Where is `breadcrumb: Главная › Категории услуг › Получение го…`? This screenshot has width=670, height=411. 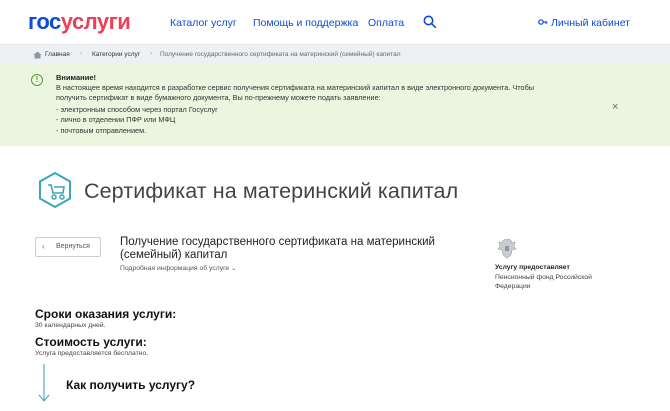
breadcrumb: Главная › Категории услуг › Получение го… is located at coordinates (335, 54).